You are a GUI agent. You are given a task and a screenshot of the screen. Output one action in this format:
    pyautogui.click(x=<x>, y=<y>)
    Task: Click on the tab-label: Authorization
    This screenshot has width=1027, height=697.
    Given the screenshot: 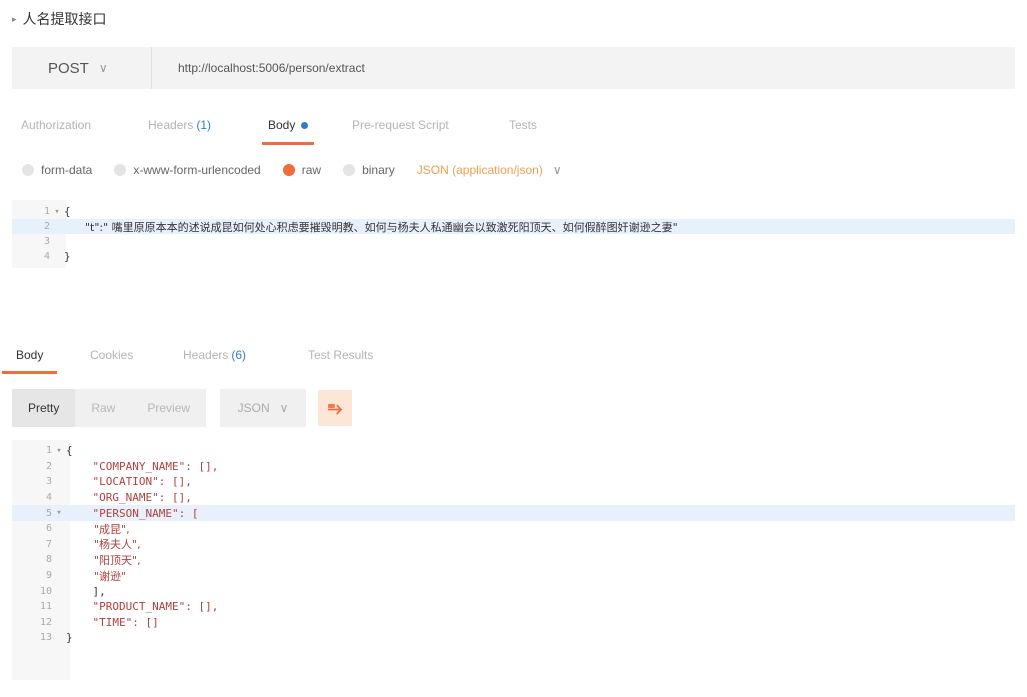 What is the action you would take?
    pyautogui.click(x=56, y=125)
    